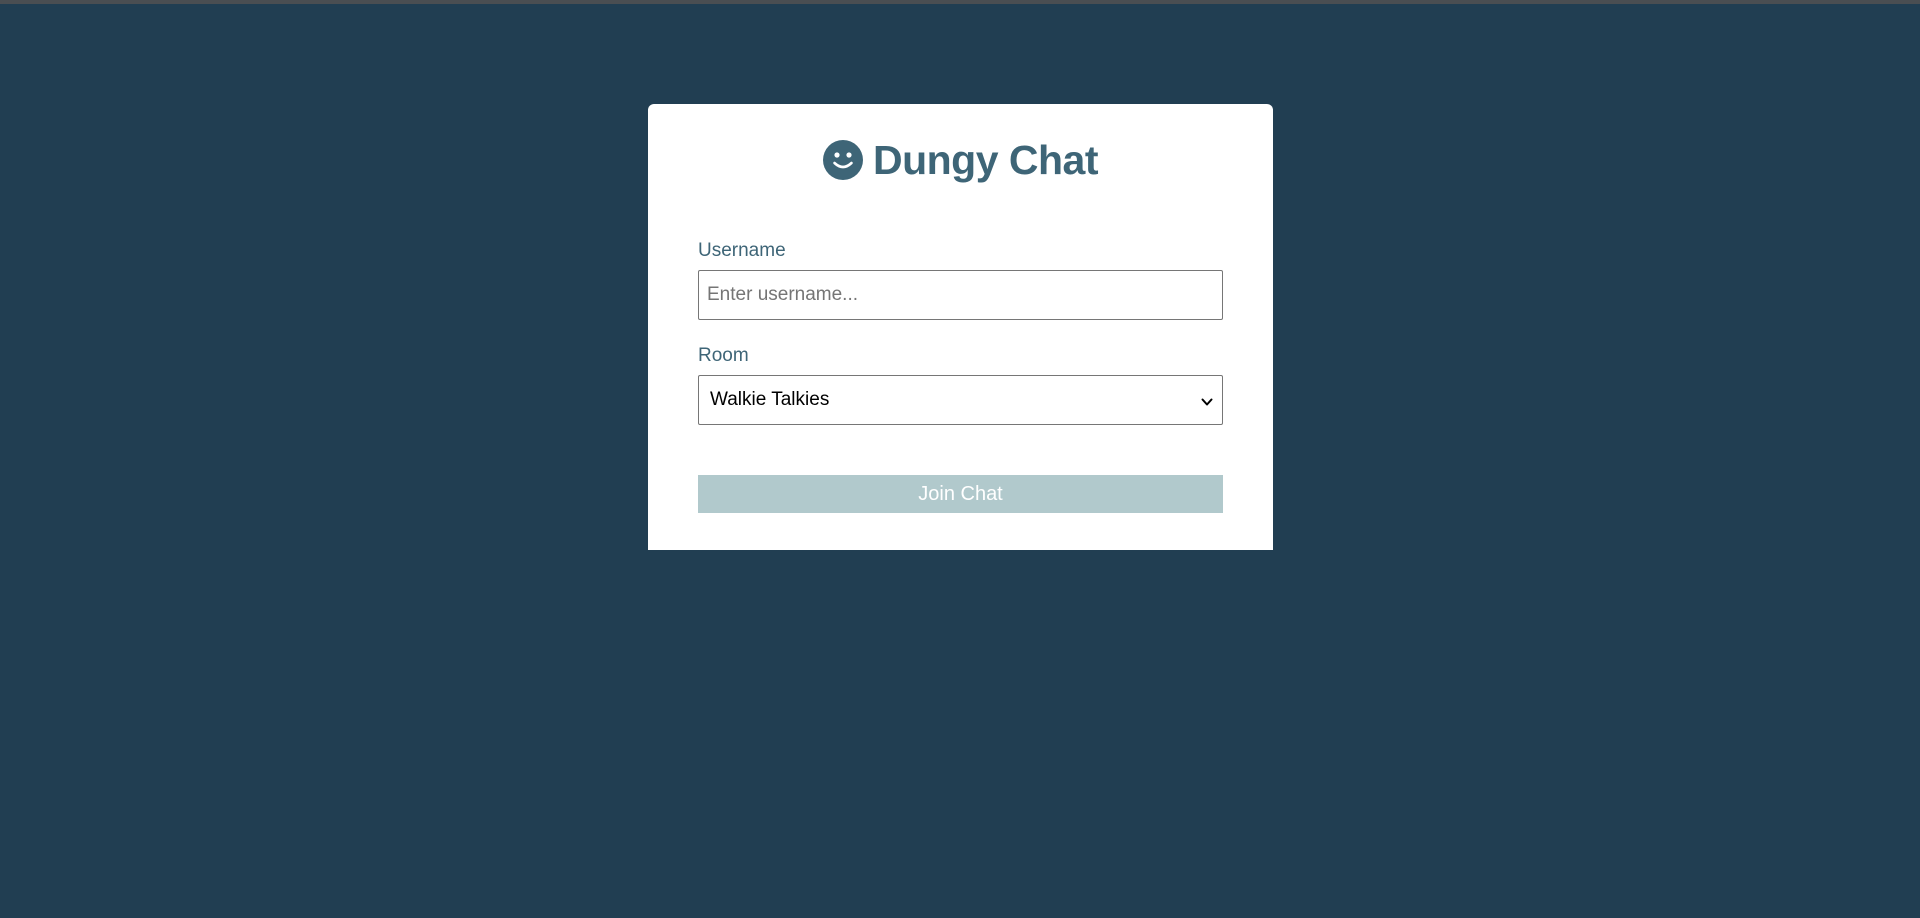 This screenshot has width=1920, height=918. Describe the element at coordinates (842, 160) in the screenshot. I see `smiley-icon` at that location.